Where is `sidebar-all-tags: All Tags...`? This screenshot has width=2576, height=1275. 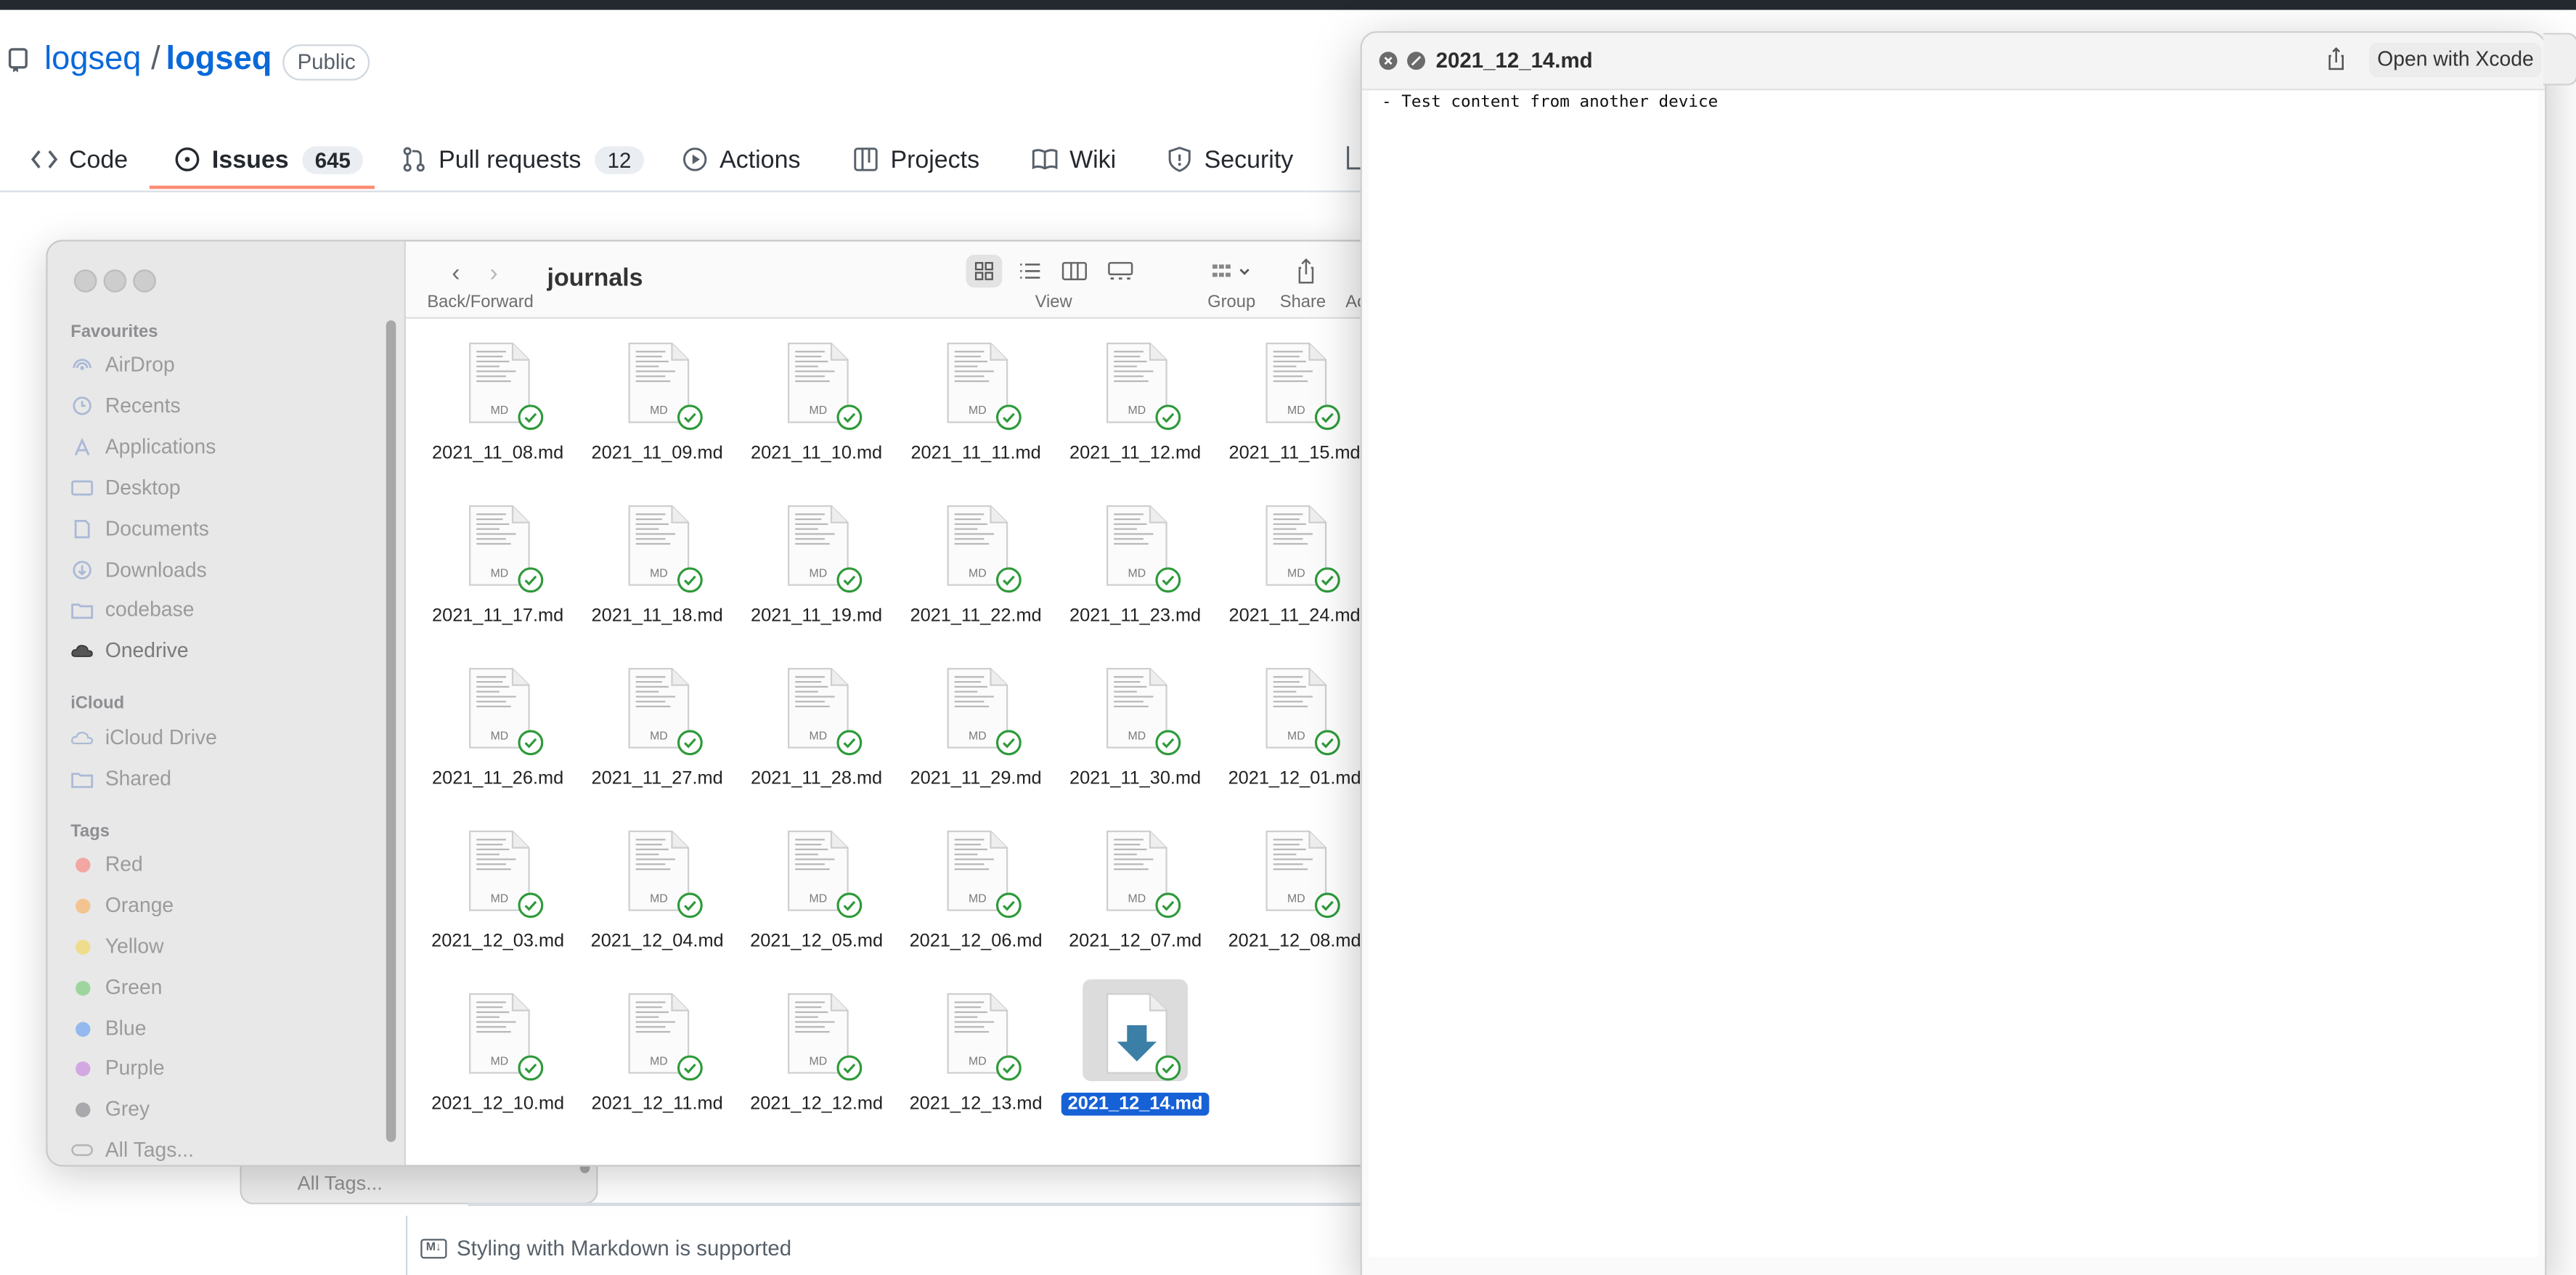
sidebar-all-tags: All Tags... is located at coordinates (132, 1149).